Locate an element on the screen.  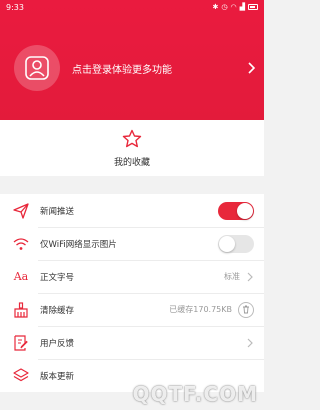
setting-news-push: 新闻推送 is located at coordinates (132, 210).